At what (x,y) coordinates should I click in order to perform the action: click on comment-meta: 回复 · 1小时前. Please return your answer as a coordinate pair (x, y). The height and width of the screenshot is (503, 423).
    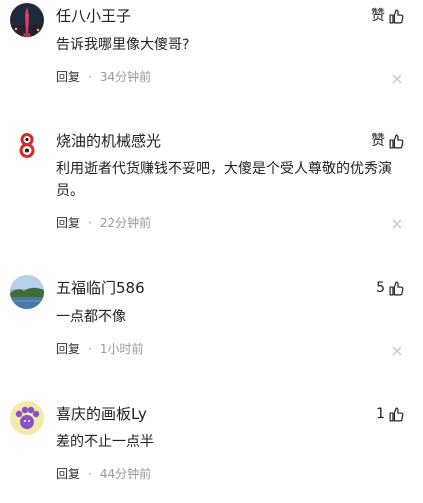
    Looking at the image, I should click on (99, 349).